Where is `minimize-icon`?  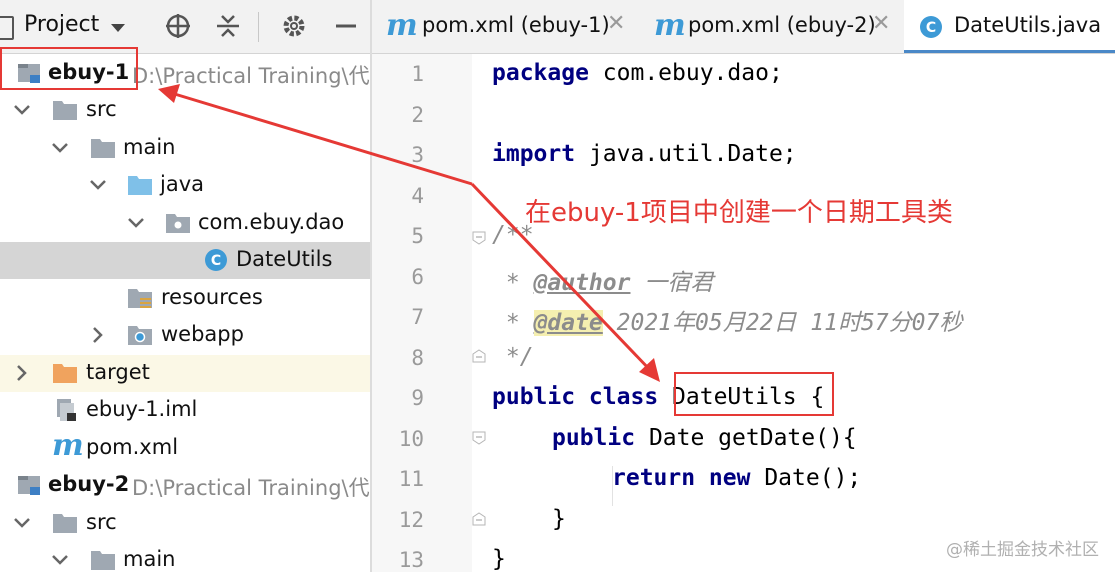
minimize-icon is located at coordinates (346, 26).